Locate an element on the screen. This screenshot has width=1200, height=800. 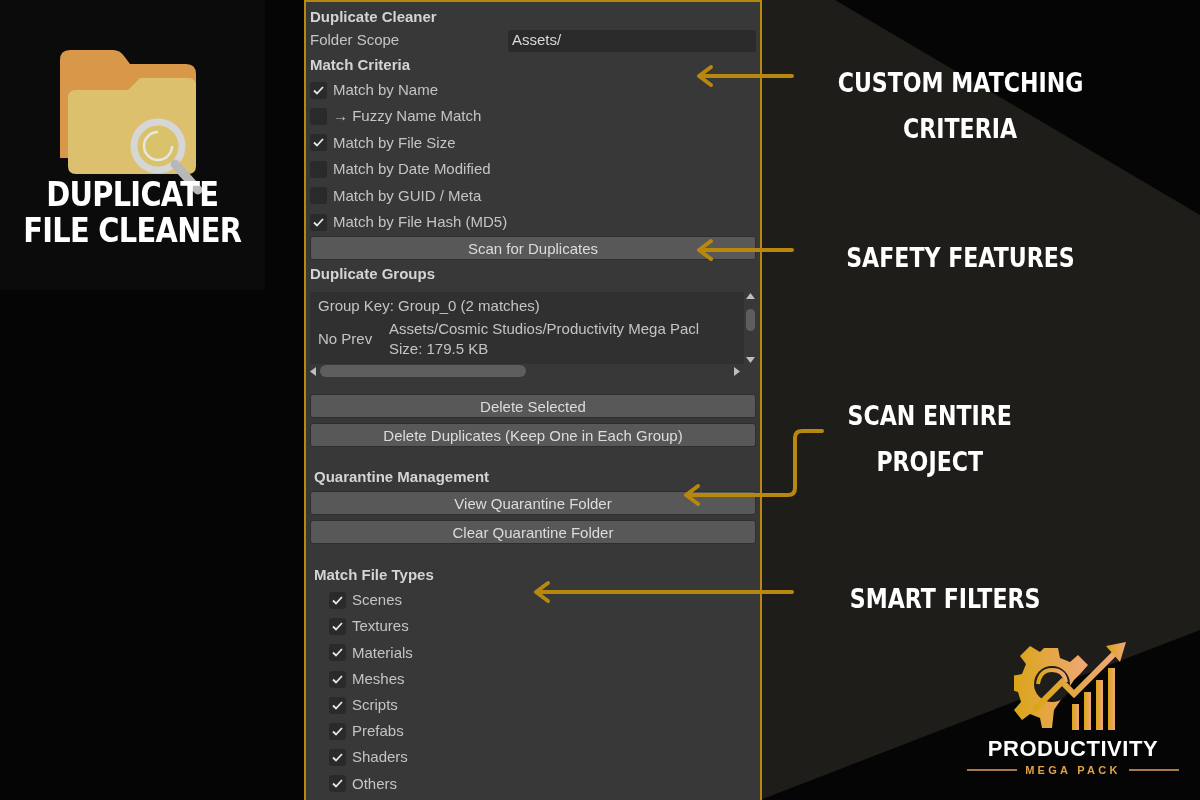
brand-subtitle: MEGA PACK is located at coordinates (1073, 770).